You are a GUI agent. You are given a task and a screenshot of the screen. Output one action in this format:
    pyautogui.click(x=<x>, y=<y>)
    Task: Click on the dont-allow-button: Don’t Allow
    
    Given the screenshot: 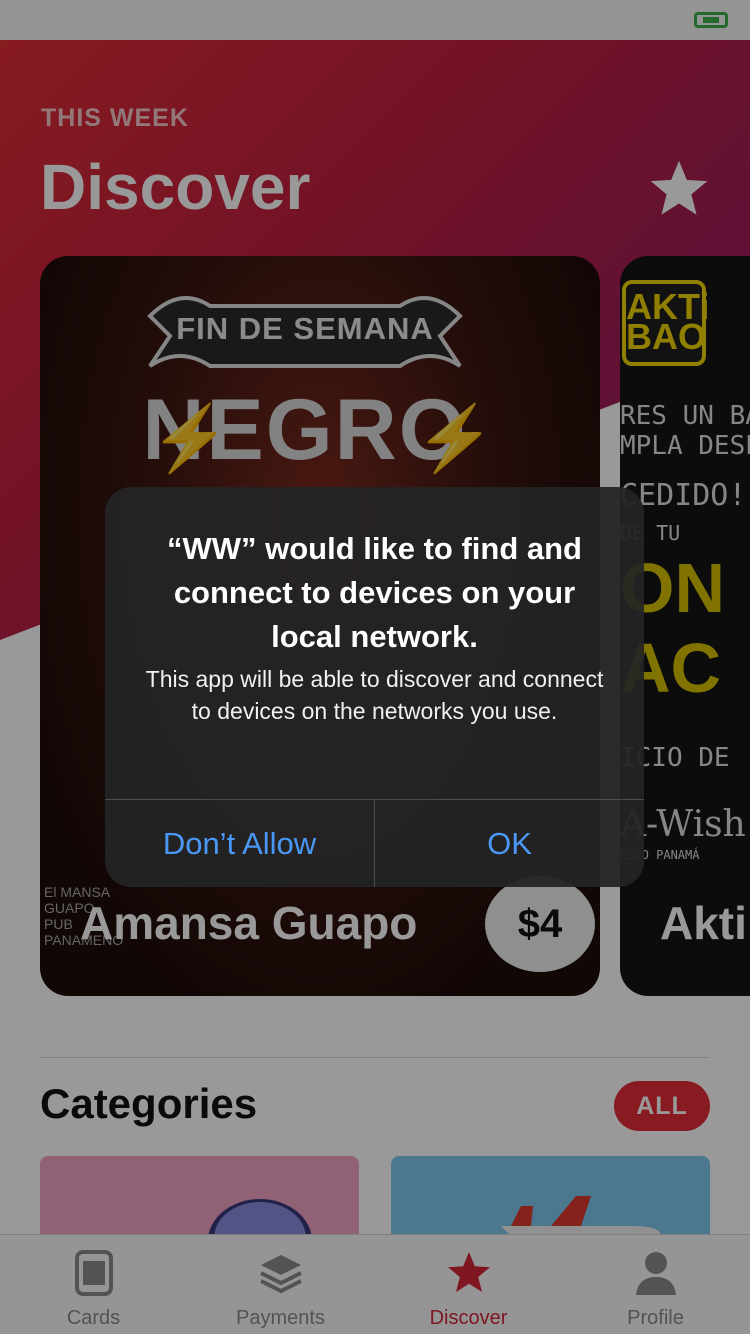 What is the action you would take?
    pyautogui.click(x=239, y=843)
    